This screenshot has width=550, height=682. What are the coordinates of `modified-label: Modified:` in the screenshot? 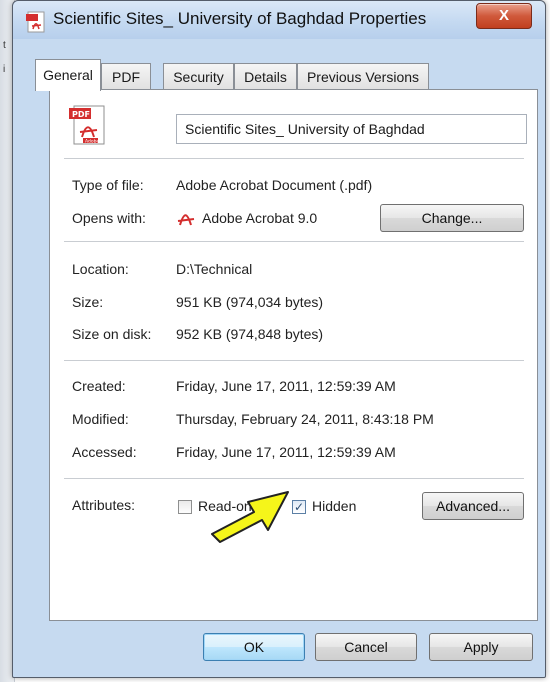 It's located at (100, 419).